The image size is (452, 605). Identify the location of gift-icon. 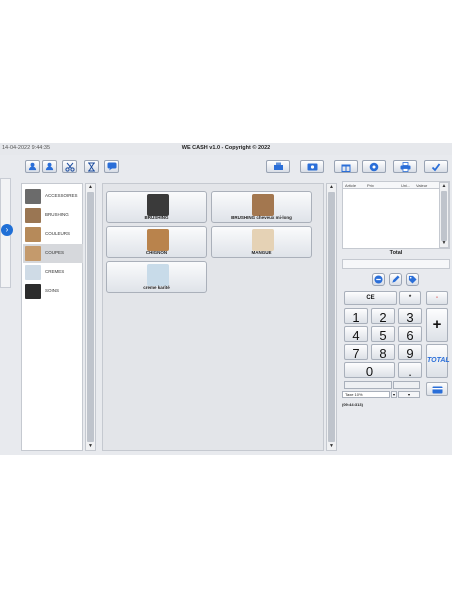
(346, 168).